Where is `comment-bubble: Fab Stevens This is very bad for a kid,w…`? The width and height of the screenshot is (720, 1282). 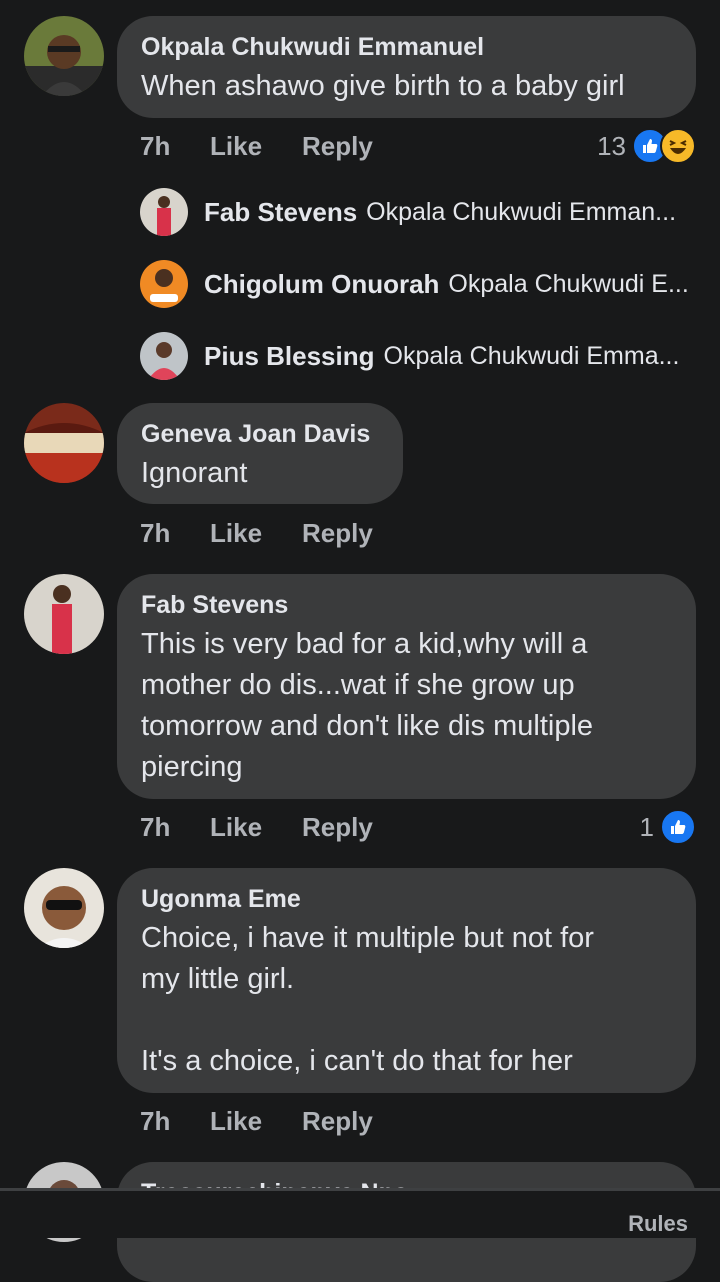
comment-bubble: Fab Stevens This is very bad for a kid,w… is located at coordinates (406, 686).